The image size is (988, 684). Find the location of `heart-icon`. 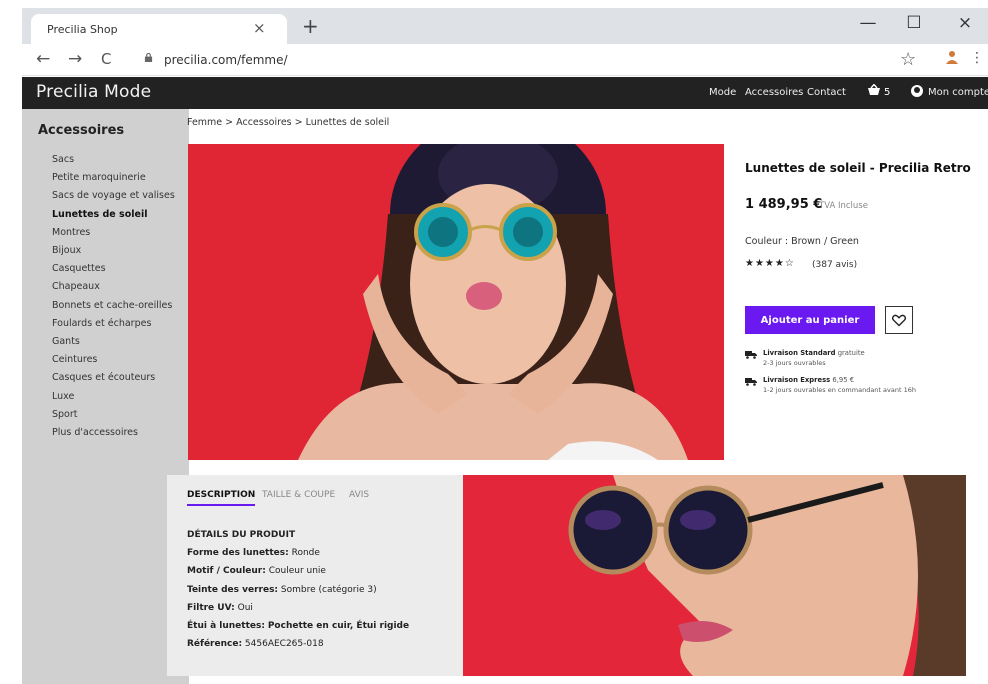

heart-icon is located at coordinates (899, 320).